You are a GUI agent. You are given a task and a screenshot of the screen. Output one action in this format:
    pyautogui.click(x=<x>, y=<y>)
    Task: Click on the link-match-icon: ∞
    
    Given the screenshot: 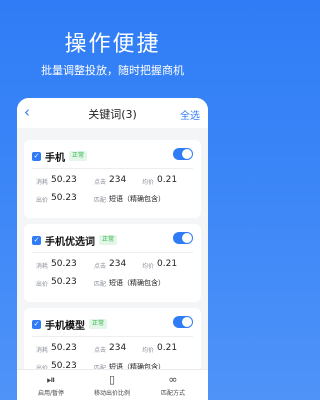 What is the action you would take?
    pyautogui.click(x=173, y=379)
    